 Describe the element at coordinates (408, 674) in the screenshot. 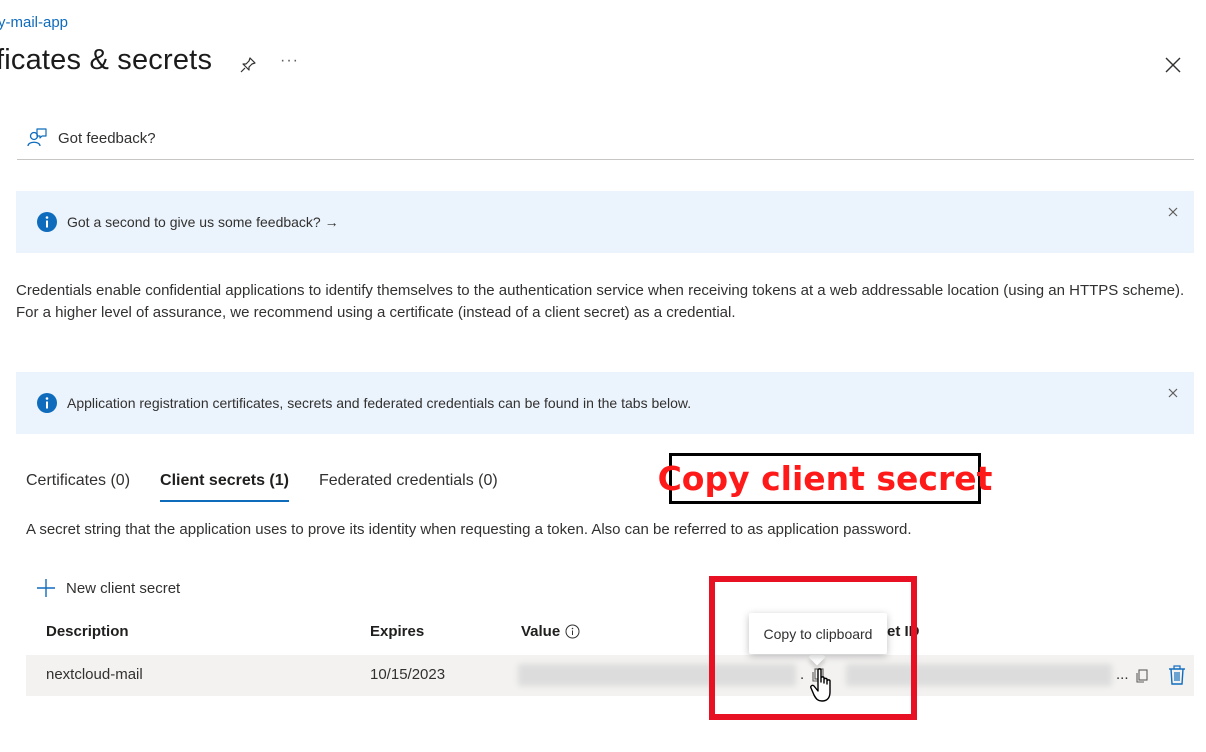

I see `secret-expires-cell: 10/15/2023` at that location.